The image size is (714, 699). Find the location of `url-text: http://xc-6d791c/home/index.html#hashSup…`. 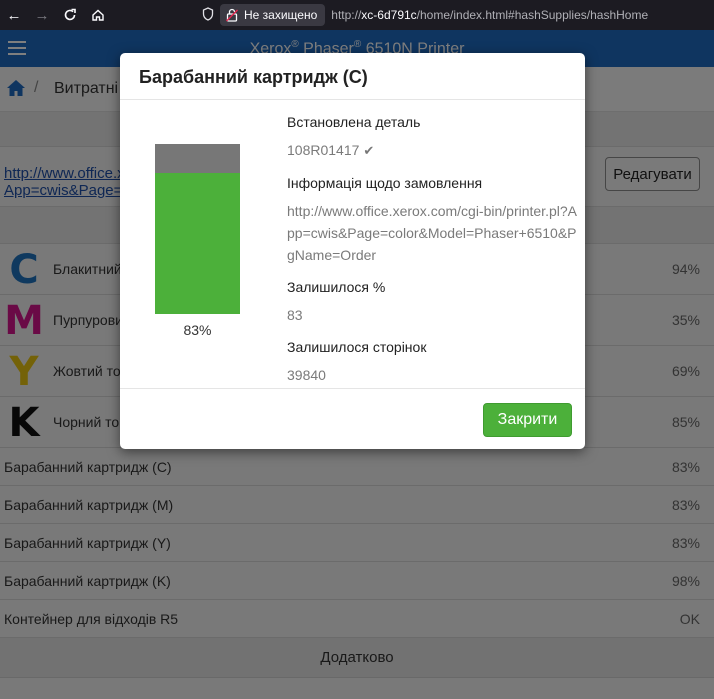

url-text: http://xc-6d791c/home/index.html#hashSup… is located at coordinates (489, 15).